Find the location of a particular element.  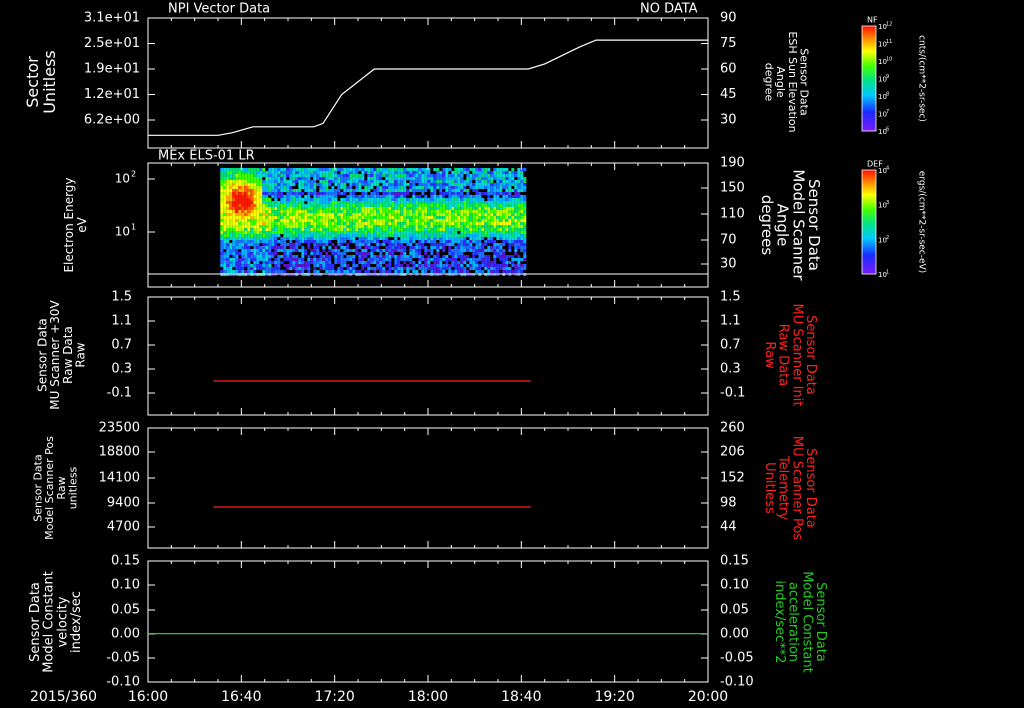

y-tick-label: 1.2e+01 is located at coordinates (112, 94).